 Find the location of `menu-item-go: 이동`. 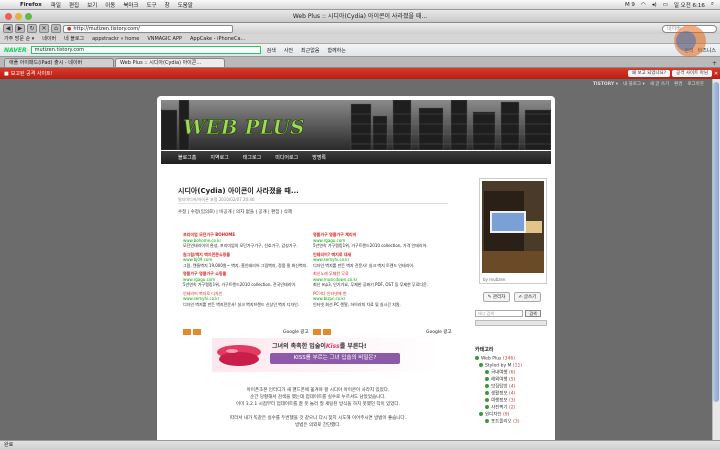

menu-item-go: 이동 is located at coordinates (110, 5).